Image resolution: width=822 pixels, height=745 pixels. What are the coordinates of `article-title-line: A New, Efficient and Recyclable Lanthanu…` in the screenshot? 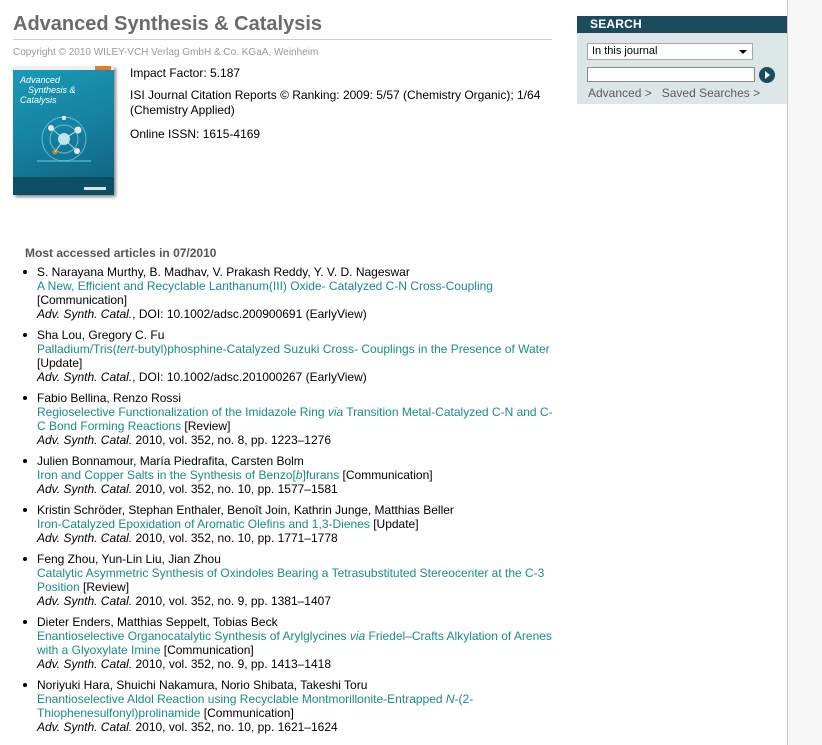 It's located at (296, 293).